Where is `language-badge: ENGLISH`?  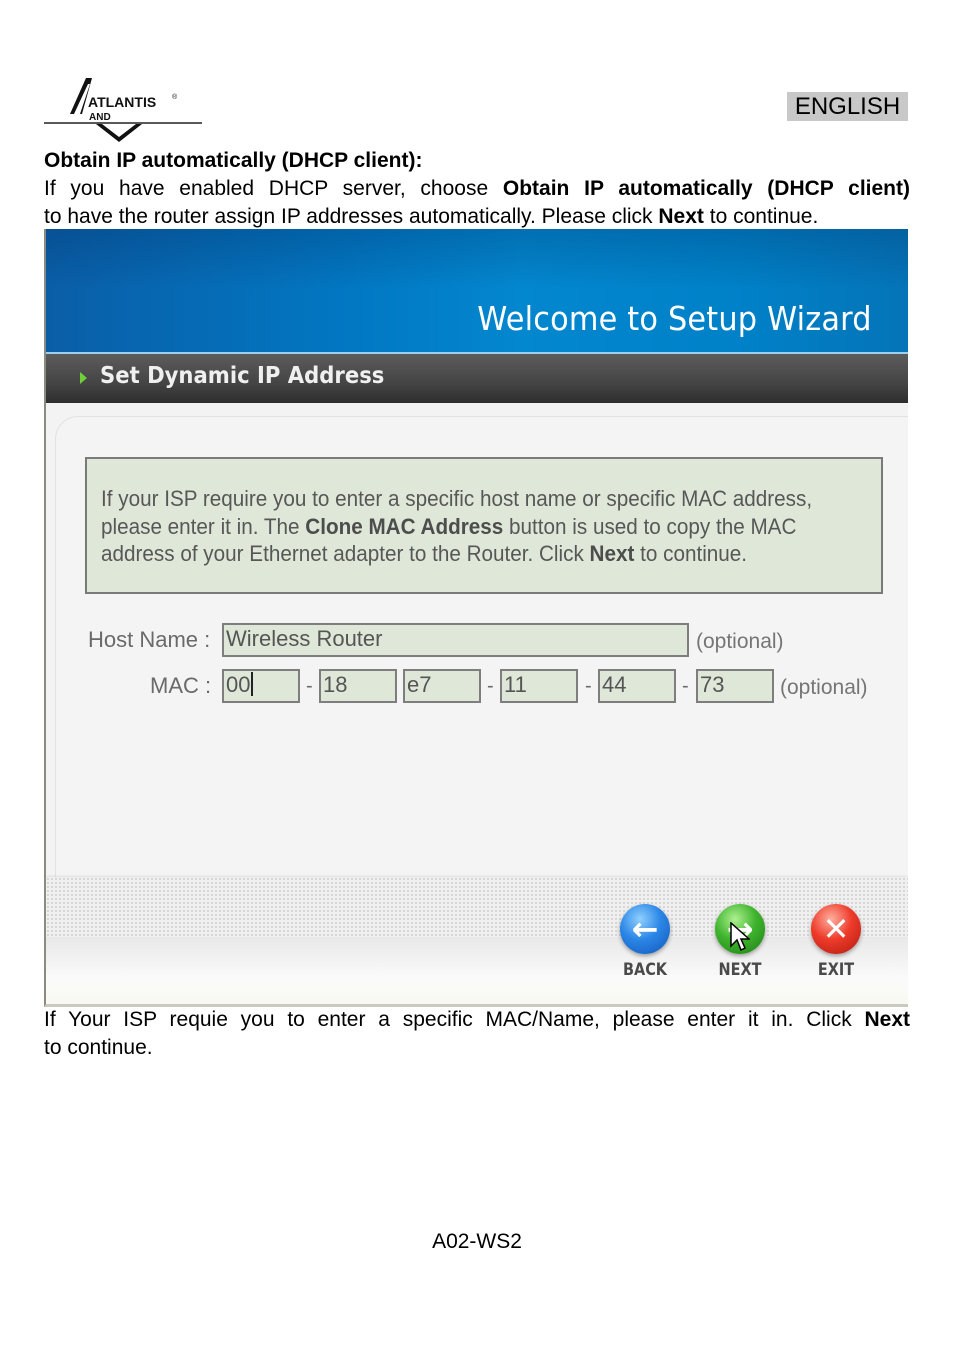 language-badge: ENGLISH is located at coordinates (847, 106).